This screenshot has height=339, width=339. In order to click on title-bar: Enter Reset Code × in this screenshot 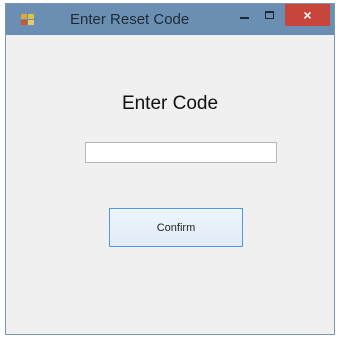, I will do `click(170, 19)`.